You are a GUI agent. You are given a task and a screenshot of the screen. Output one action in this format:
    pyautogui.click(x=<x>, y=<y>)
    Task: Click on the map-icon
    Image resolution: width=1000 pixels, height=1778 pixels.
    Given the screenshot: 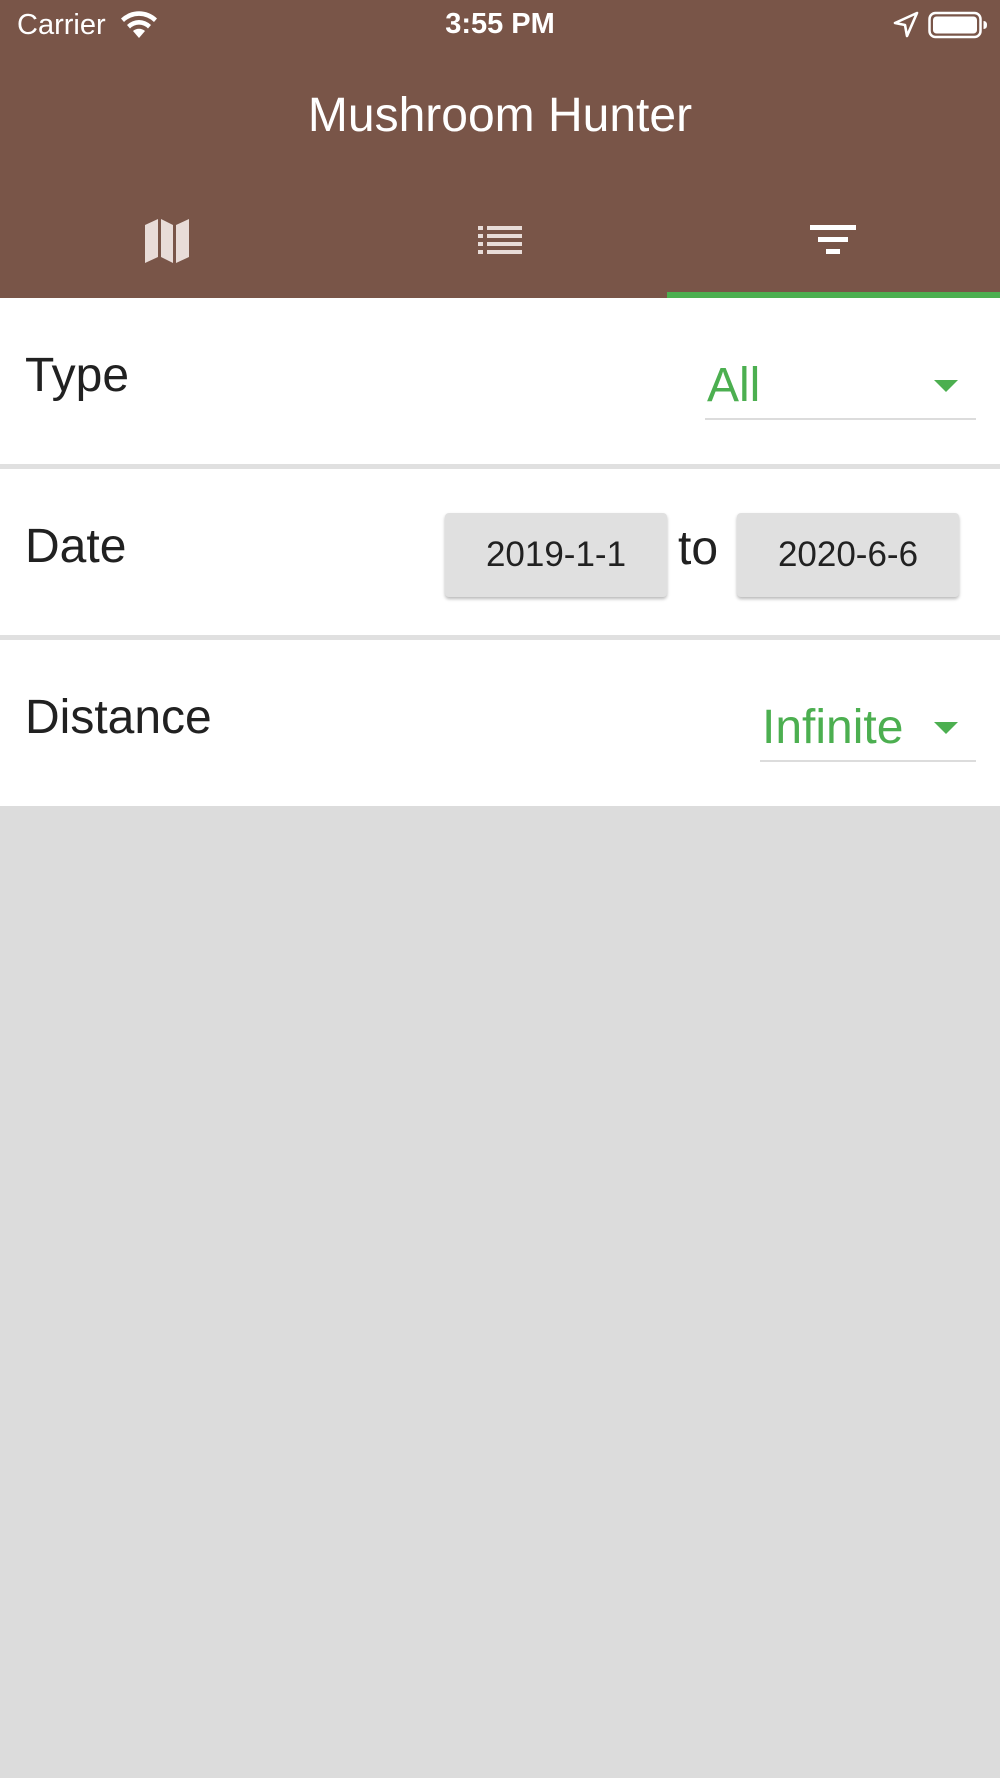 What is the action you would take?
    pyautogui.click(x=166, y=241)
    